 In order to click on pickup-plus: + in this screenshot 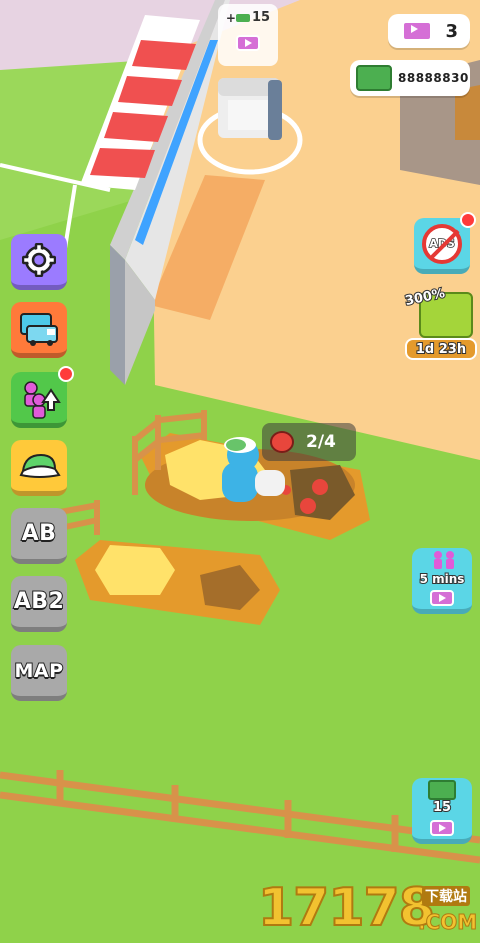, I will do `click(230, 17)`.